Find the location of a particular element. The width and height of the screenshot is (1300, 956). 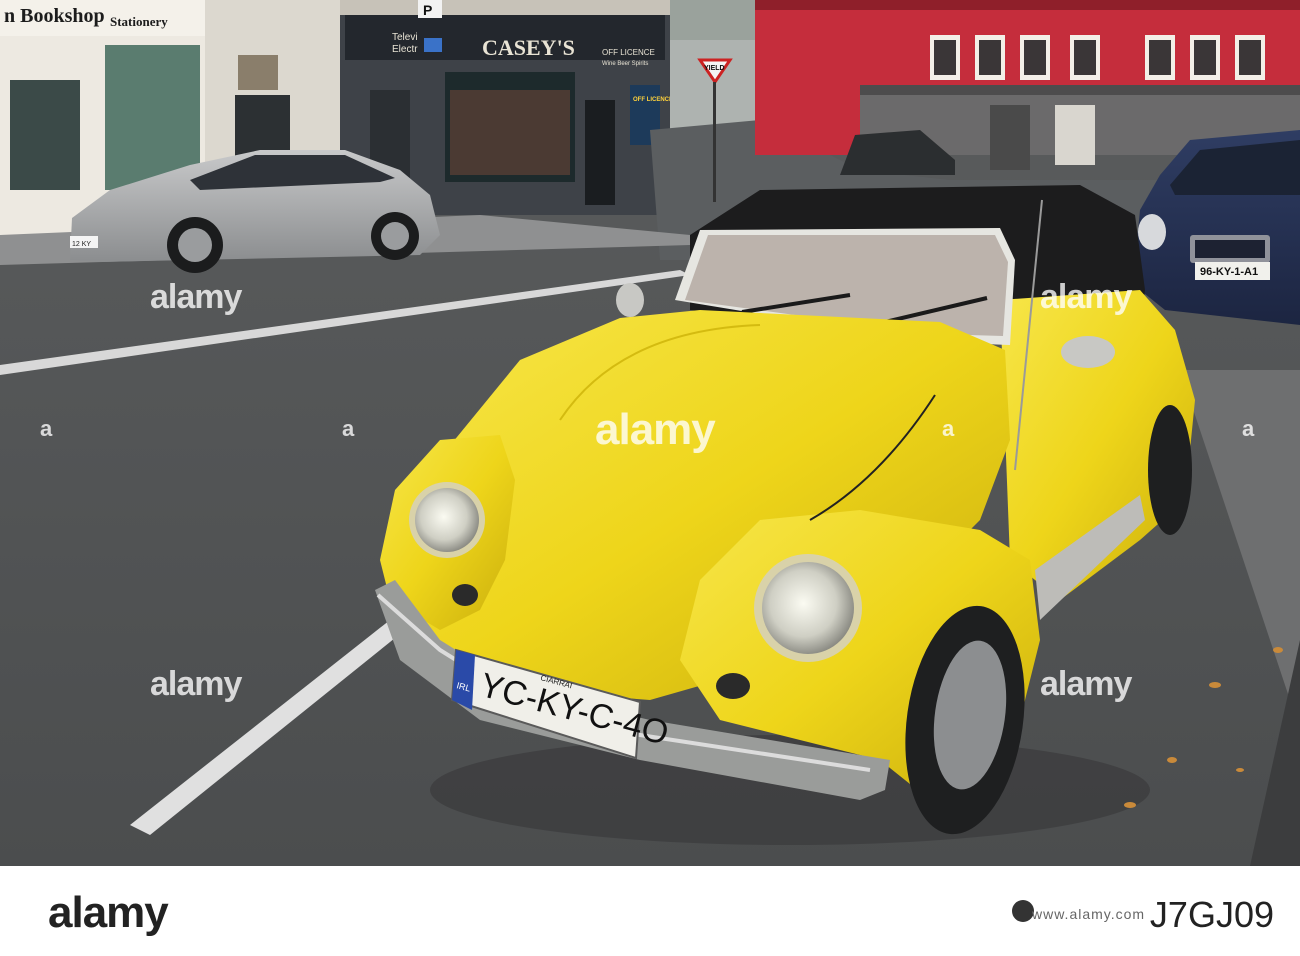

footer-bar: alamy www.alamy.com J7GJ09 is located at coordinates (650, 911).